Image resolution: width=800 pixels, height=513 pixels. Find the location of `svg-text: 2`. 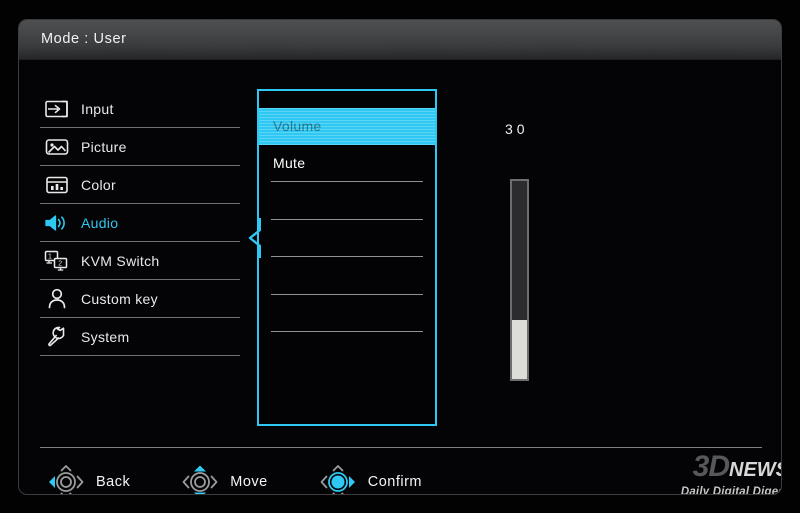

svg-text: 2 is located at coordinates (60, 264).